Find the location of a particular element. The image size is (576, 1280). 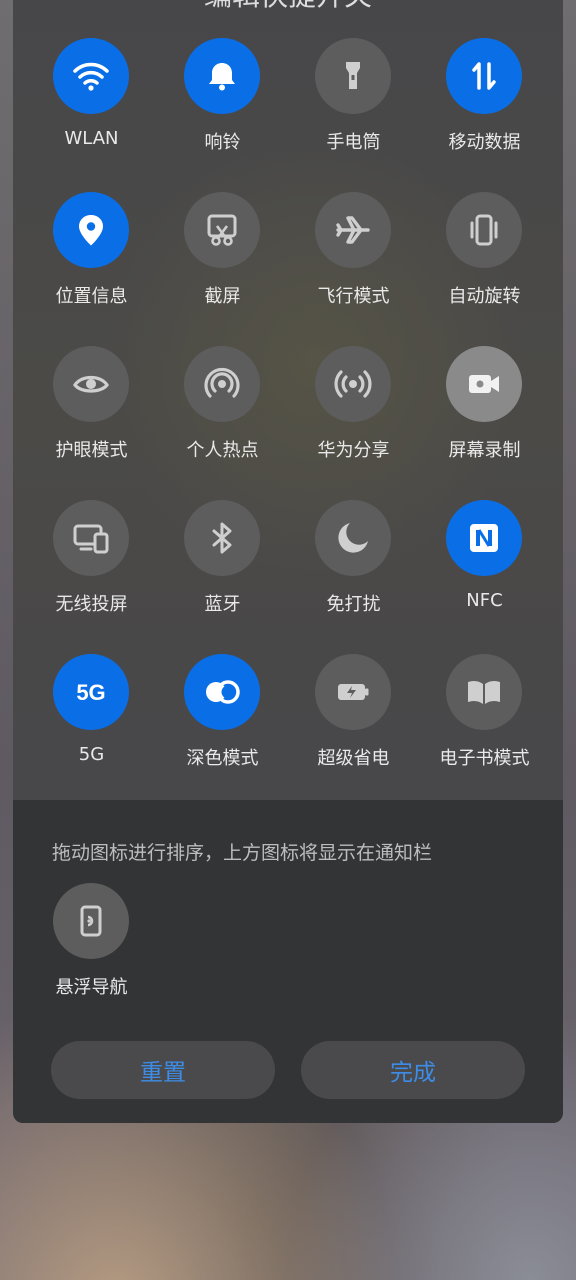

airplane-icon is located at coordinates (353, 230).